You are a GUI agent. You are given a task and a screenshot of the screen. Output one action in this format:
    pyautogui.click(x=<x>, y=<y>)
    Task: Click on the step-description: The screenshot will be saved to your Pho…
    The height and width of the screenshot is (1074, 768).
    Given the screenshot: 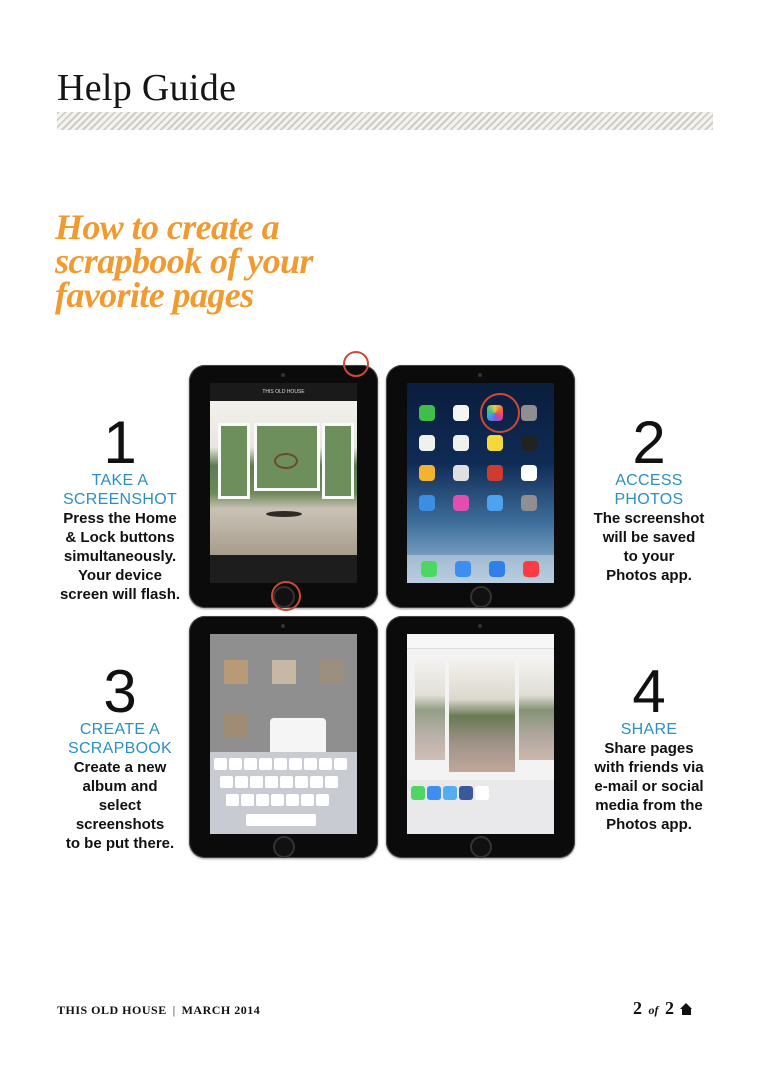 What is the action you would take?
    pyautogui.click(x=649, y=547)
    